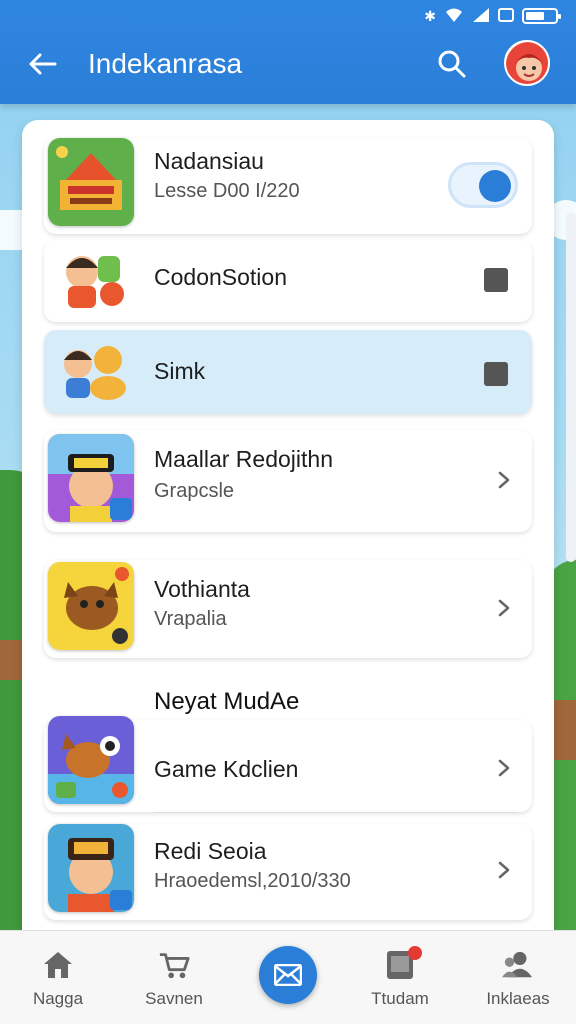  What do you see at coordinates (430, 15) in the screenshot?
I see `bluetooth-icon: ✱` at bounding box center [430, 15].